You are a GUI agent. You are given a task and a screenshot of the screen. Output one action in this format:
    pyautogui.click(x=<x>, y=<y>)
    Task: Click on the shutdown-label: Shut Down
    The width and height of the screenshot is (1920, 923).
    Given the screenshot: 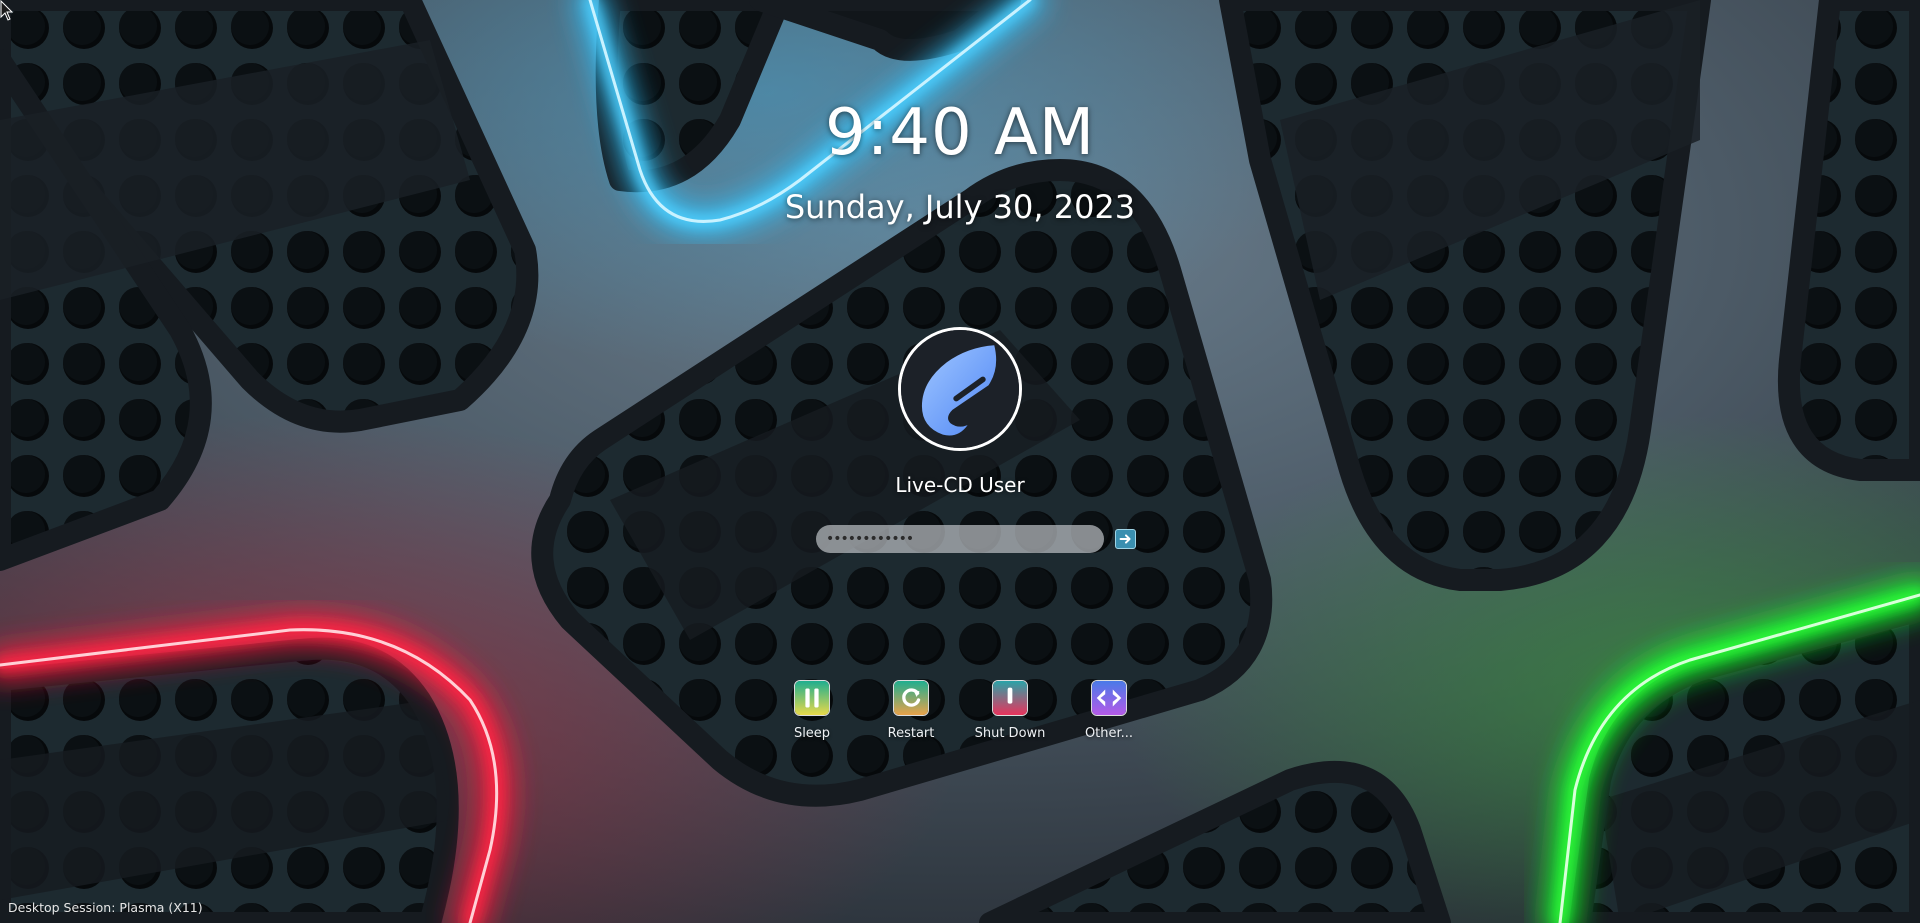 What is the action you would take?
    pyautogui.click(x=1010, y=733)
    